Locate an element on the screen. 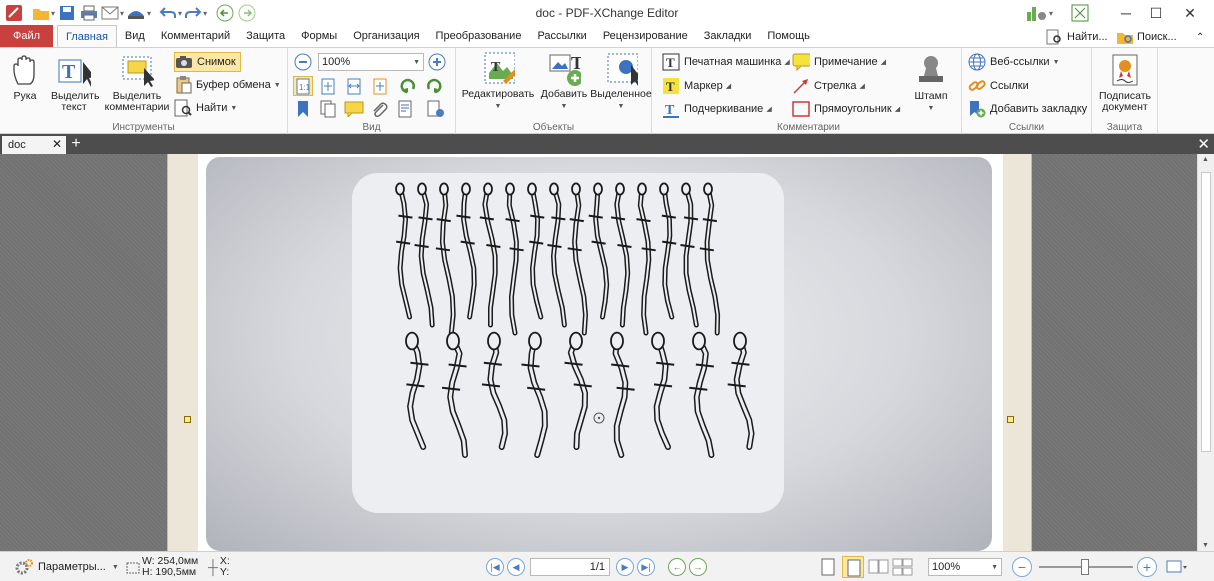  customize-icon: ▾ is located at coordinates (1039, 13).